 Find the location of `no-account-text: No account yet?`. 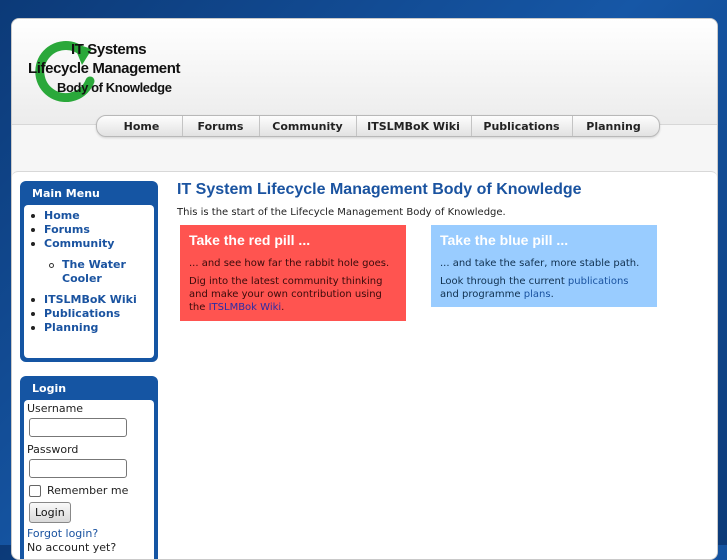

no-account-text: No account yet? is located at coordinates (72, 547).